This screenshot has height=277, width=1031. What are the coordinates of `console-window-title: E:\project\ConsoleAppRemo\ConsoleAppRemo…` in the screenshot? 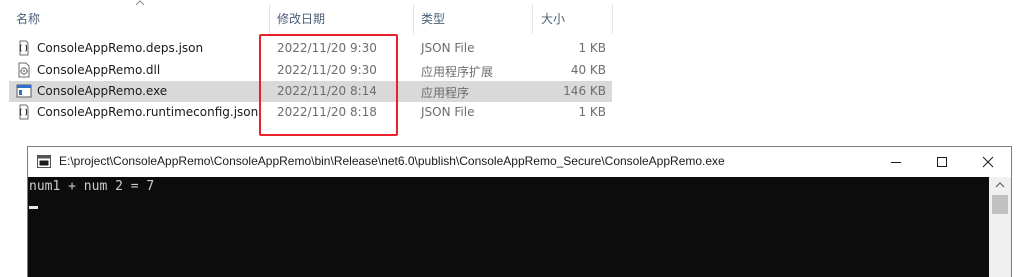 It's located at (392, 161).